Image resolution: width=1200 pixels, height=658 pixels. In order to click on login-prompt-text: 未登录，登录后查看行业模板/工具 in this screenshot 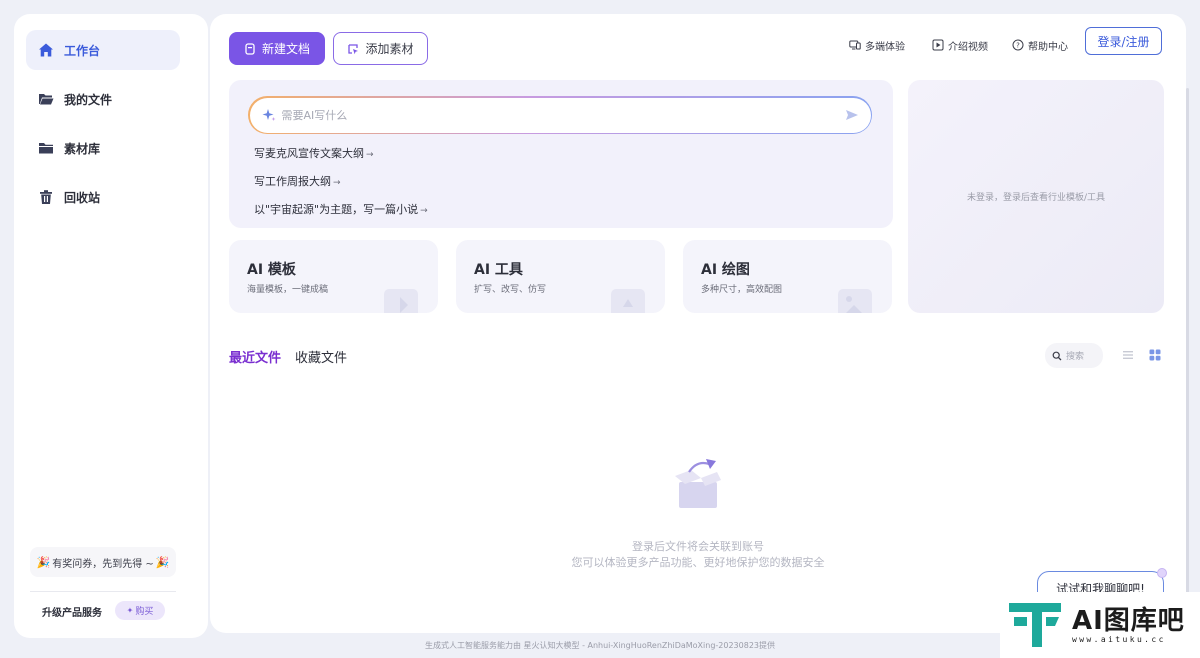, I will do `click(1036, 198)`.